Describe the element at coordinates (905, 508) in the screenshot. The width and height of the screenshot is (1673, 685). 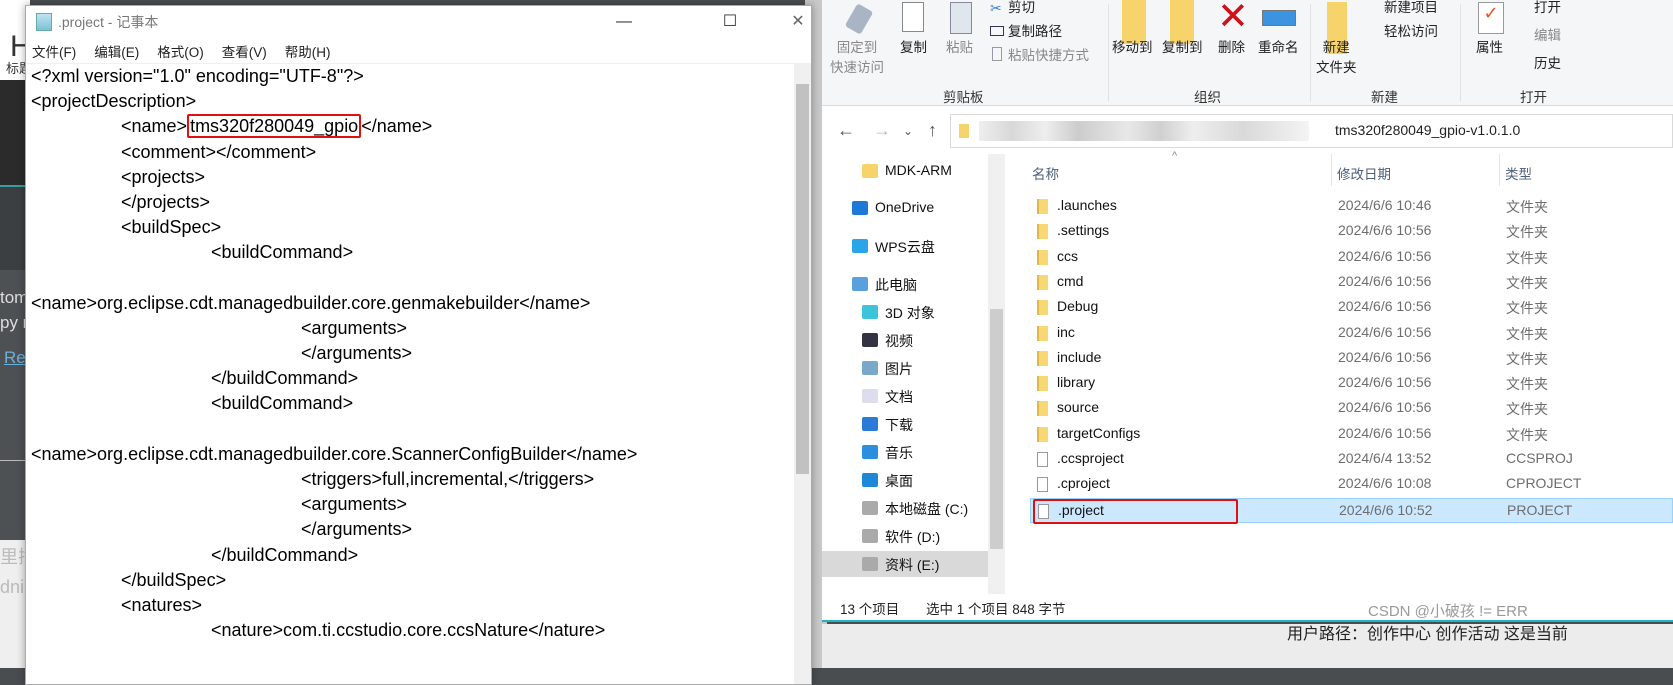
I see `nav-item: 本地磁盘 (C:)` at that location.